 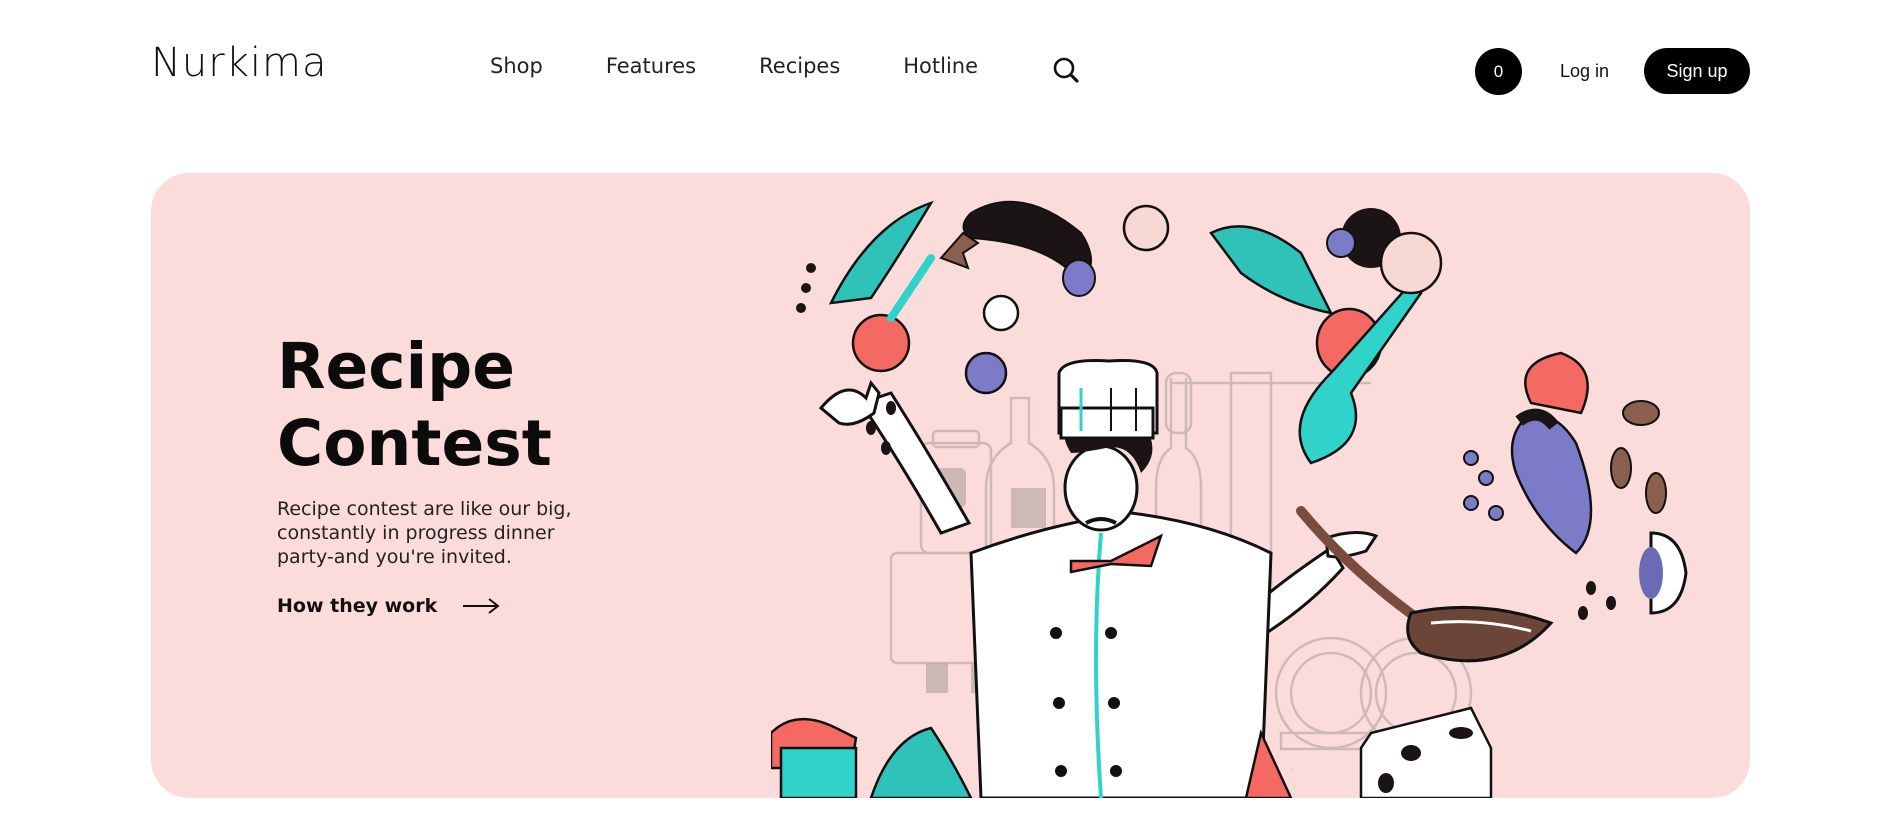 I want to click on hero-title: Recipe Contest, so click(x=414, y=405).